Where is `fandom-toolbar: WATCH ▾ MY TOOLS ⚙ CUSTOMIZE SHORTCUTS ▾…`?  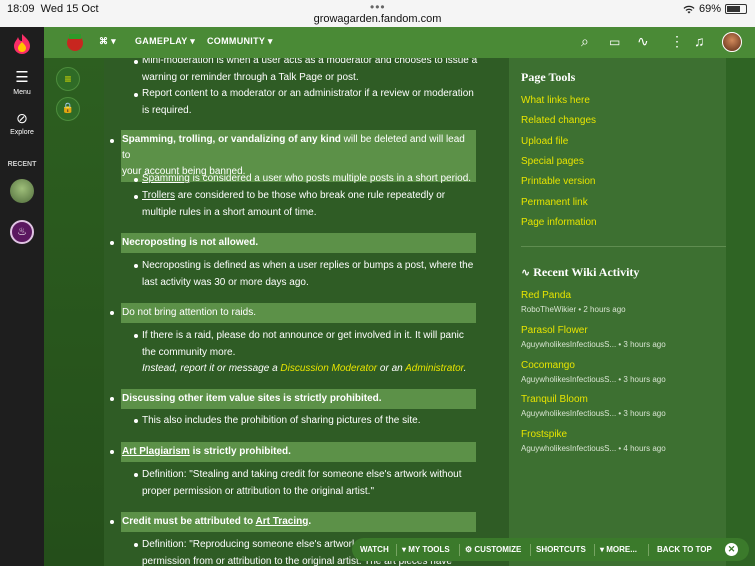
fandom-toolbar: WATCH ▾ MY TOOLS ⚙ CUSTOMIZE SHORTCUTS ▾… is located at coordinates (550, 549).